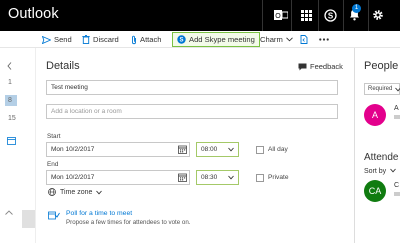  Describe the element at coordinates (10, 100) in the screenshot. I see `calendar-day: 8` at that location.